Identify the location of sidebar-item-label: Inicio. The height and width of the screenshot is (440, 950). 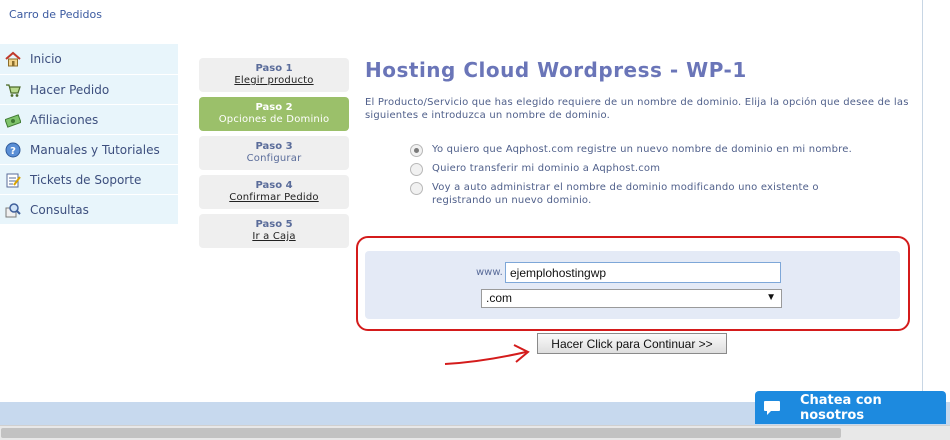
(46, 59).